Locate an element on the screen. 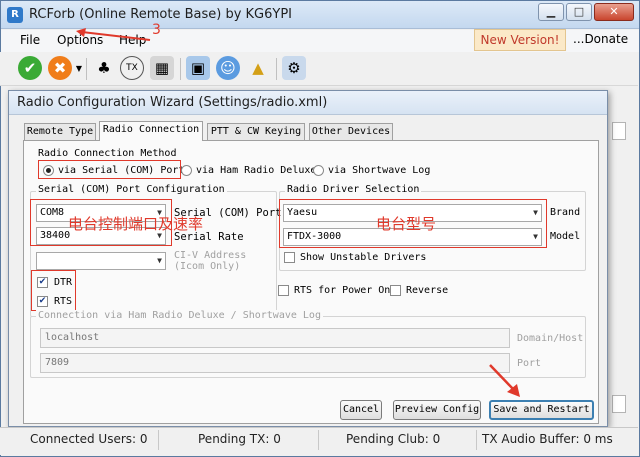 The image size is (640, 457). annotation-port-speed: 电台控制端口及速率 is located at coordinates (136, 224).